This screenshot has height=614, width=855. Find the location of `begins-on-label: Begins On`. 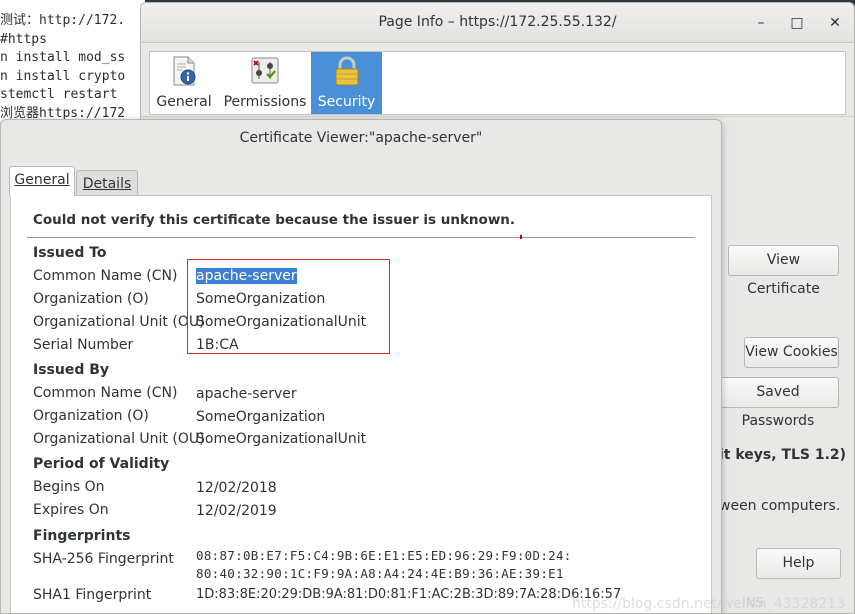

begins-on-label: Begins On is located at coordinates (69, 487).